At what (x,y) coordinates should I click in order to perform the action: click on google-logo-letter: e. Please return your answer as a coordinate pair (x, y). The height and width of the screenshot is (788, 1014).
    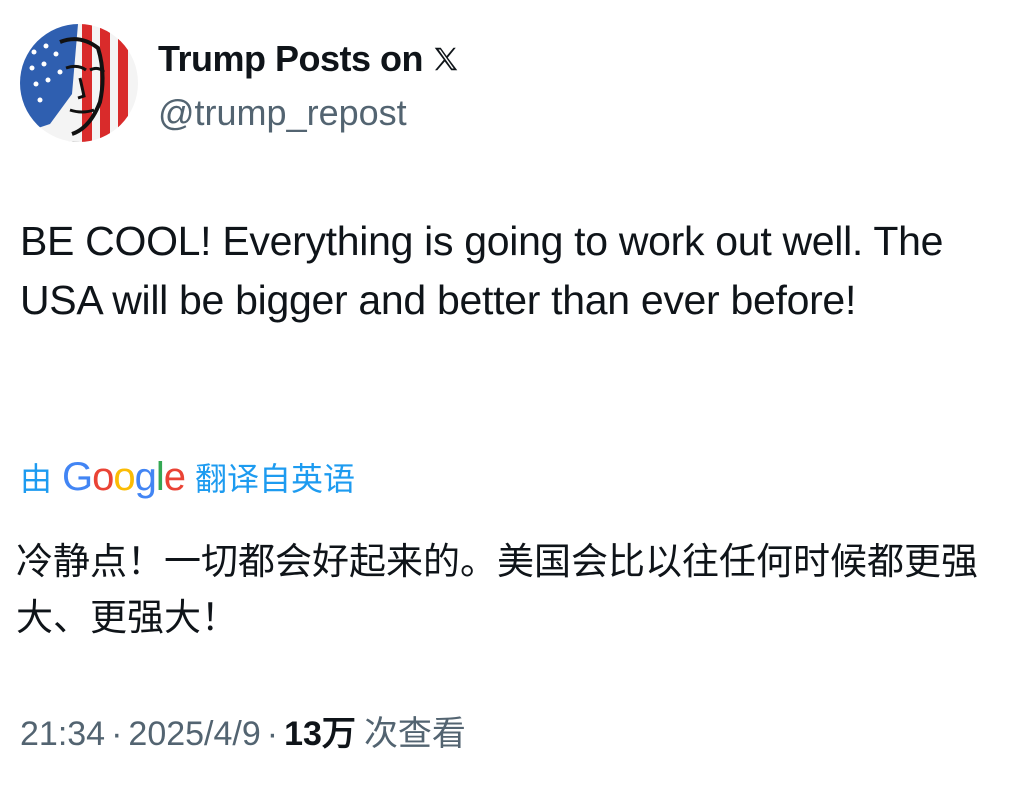
    Looking at the image, I should click on (174, 476).